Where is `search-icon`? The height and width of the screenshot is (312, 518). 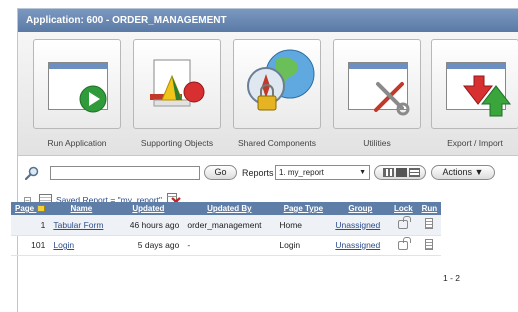
search-icon is located at coordinates (32, 173).